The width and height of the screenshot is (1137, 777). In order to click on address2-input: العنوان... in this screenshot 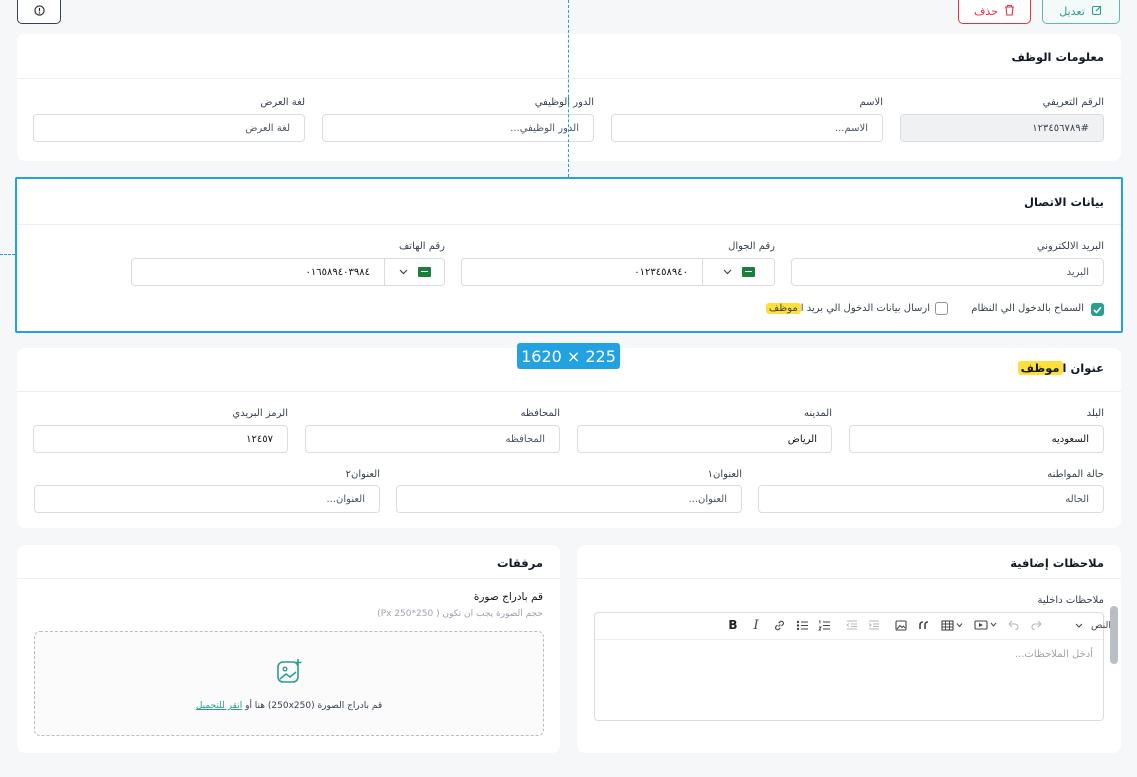, I will do `click(207, 499)`.